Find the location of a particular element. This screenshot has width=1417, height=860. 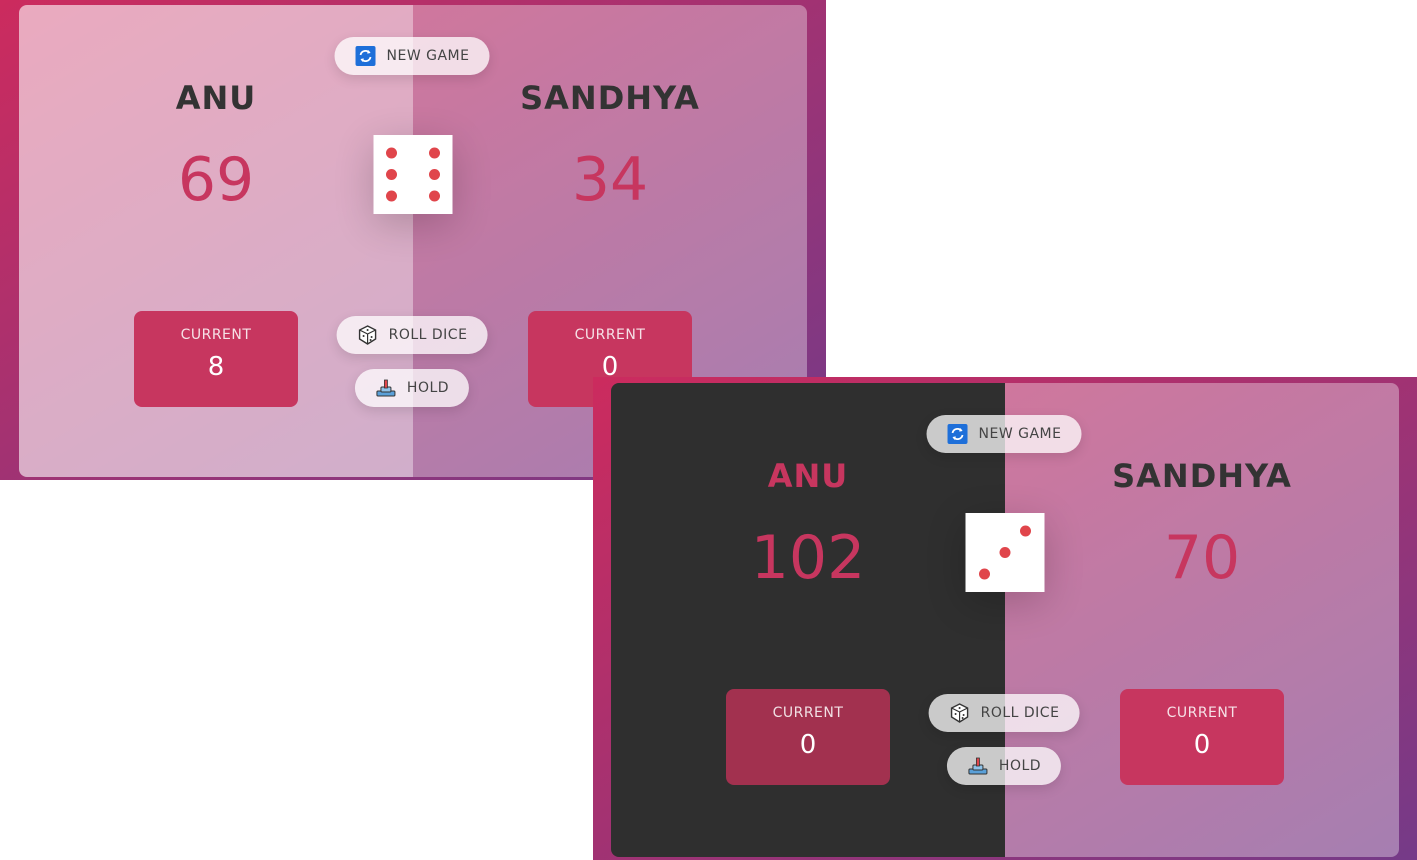

player-1-current-box: CURRENT 8 is located at coordinates (216, 359).